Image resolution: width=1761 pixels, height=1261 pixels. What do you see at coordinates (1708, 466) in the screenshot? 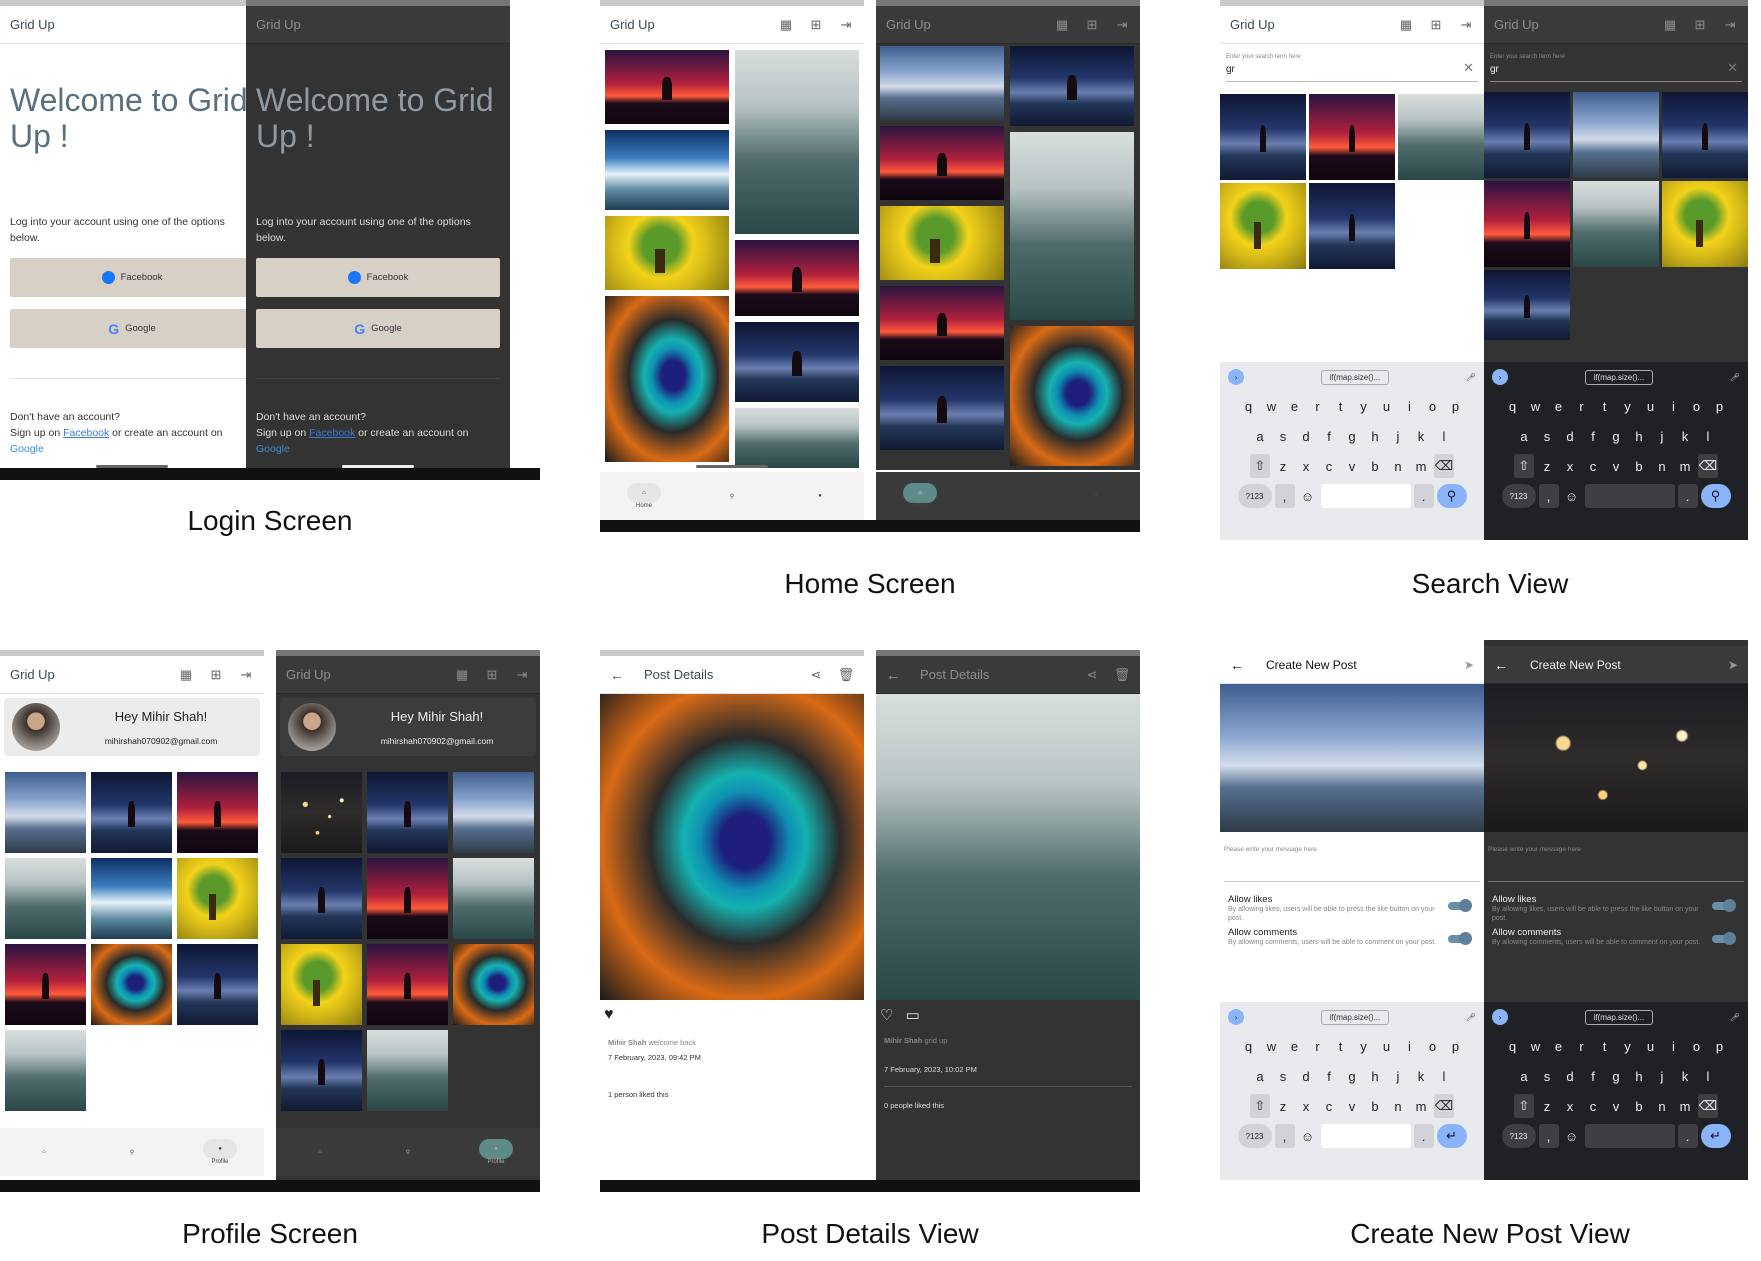
I see `backspace-icon: ⌫` at bounding box center [1708, 466].